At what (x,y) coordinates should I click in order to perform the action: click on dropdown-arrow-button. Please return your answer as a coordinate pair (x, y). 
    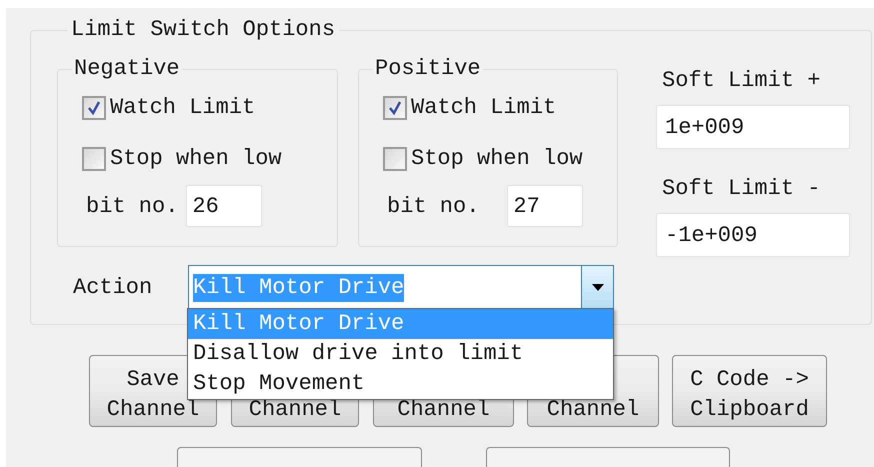
    Looking at the image, I should click on (597, 287).